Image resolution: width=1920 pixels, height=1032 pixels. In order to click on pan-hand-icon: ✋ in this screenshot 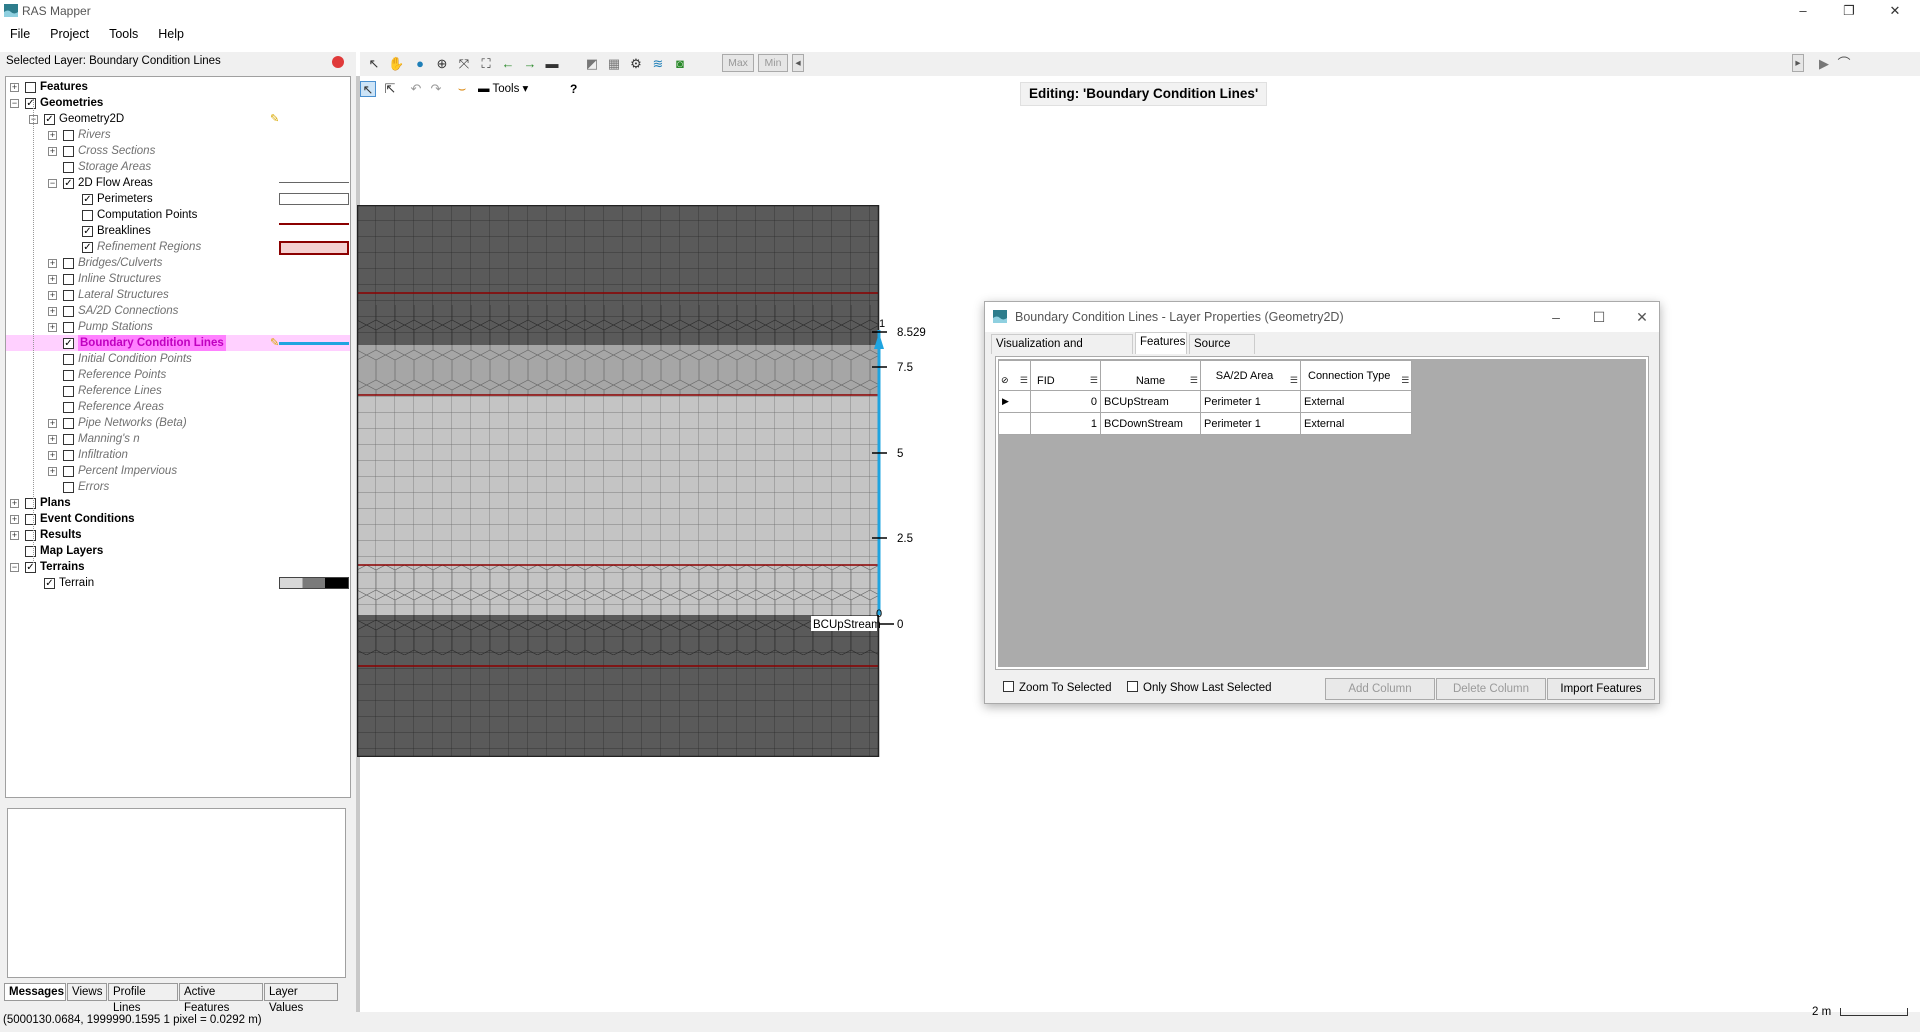, I will do `click(396, 64)`.